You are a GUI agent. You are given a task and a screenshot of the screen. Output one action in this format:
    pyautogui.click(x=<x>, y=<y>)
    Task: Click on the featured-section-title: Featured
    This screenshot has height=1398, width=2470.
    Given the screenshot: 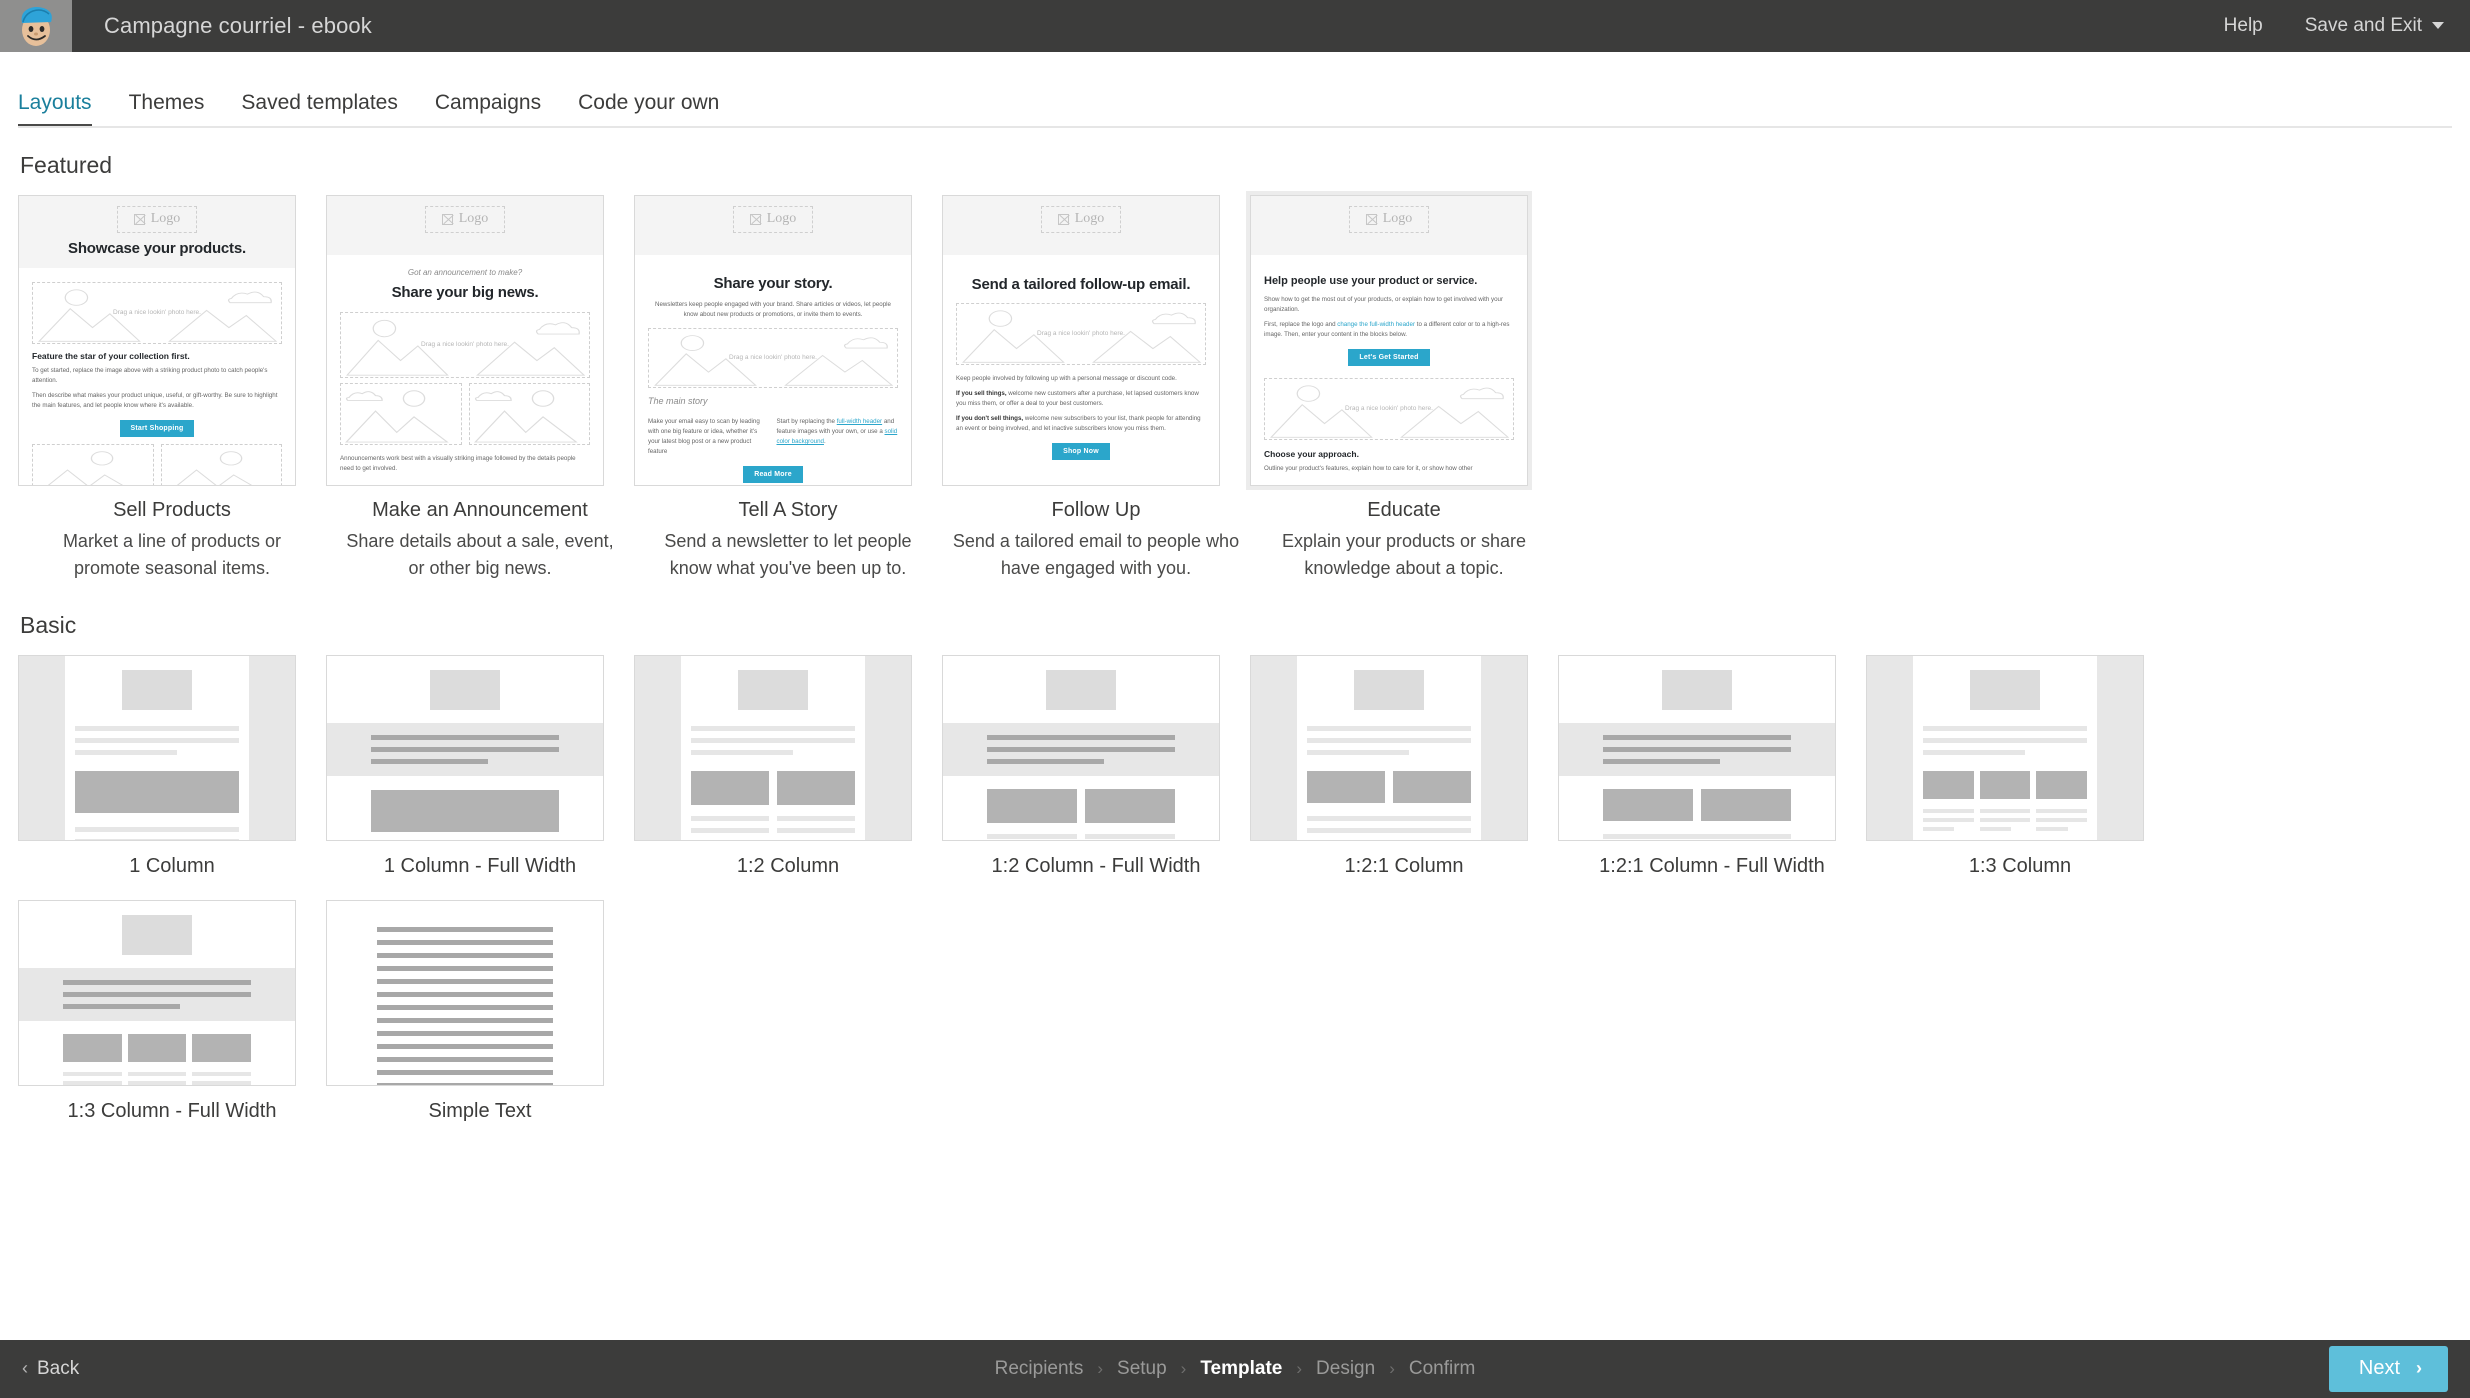 What is the action you would take?
    pyautogui.click(x=66, y=165)
    